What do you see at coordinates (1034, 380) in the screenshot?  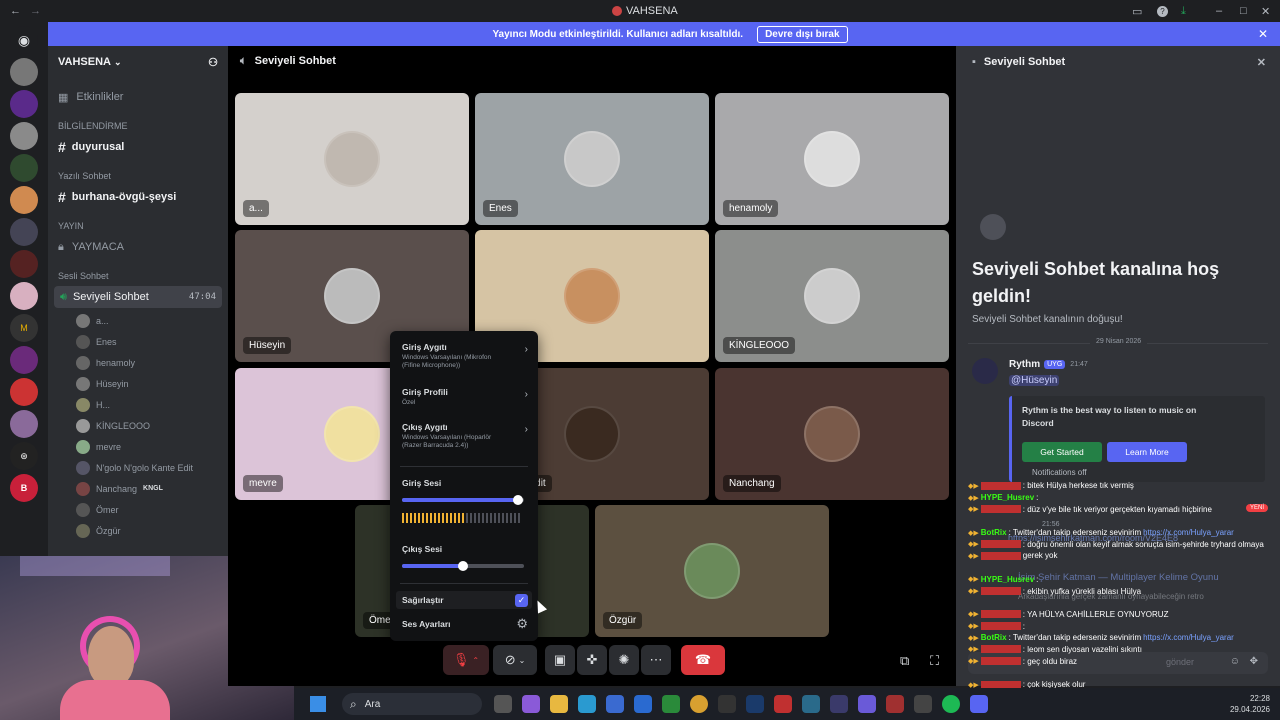 I see `mention: @Hüseyin` at bounding box center [1034, 380].